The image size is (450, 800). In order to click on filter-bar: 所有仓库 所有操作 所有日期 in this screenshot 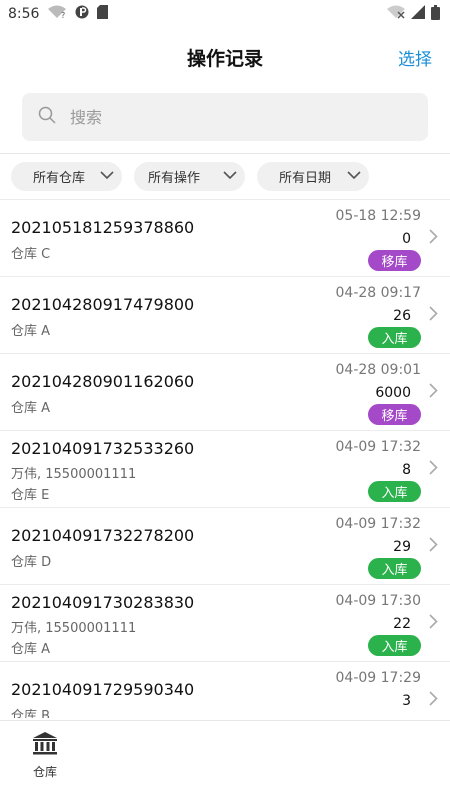, I will do `click(225, 176)`.